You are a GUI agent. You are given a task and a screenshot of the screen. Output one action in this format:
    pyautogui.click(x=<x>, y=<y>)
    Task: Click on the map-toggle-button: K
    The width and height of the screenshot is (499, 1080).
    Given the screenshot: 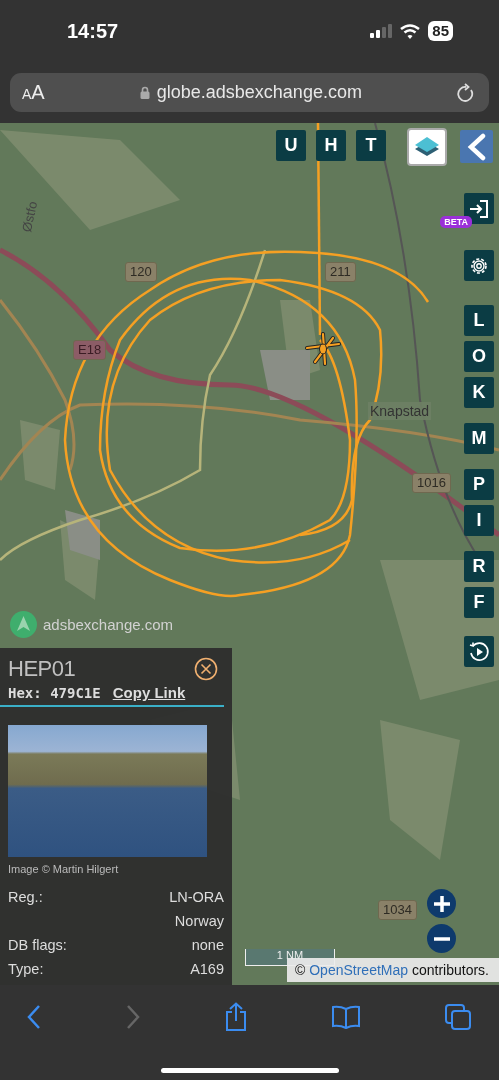 What is the action you would take?
    pyautogui.click(x=479, y=392)
    